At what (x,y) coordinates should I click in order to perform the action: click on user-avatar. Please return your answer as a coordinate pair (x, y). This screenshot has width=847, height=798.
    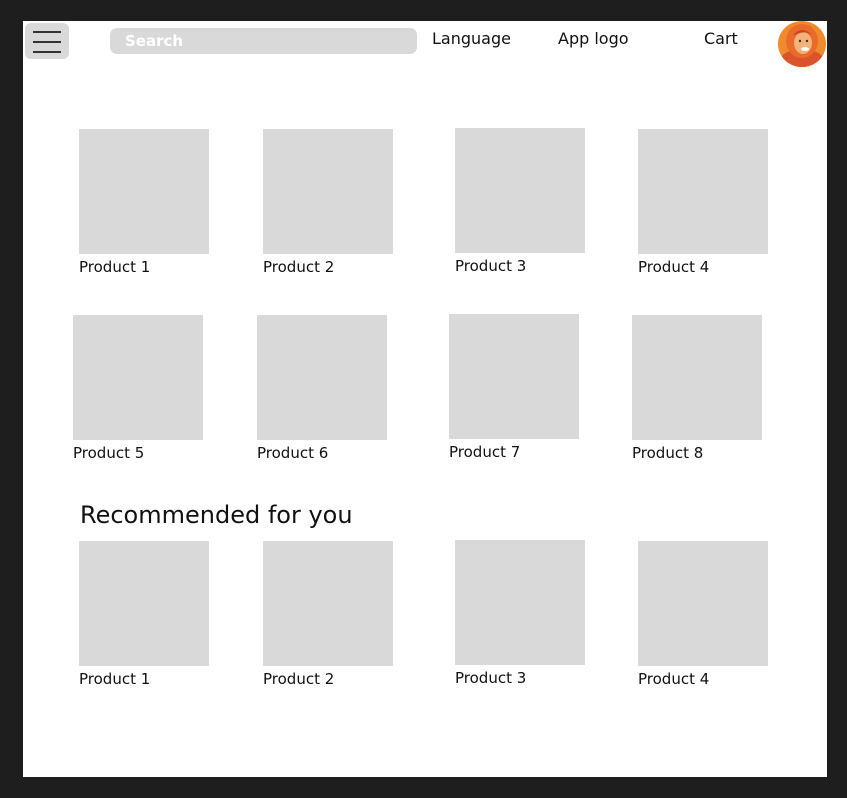
    Looking at the image, I should click on (802, 44).